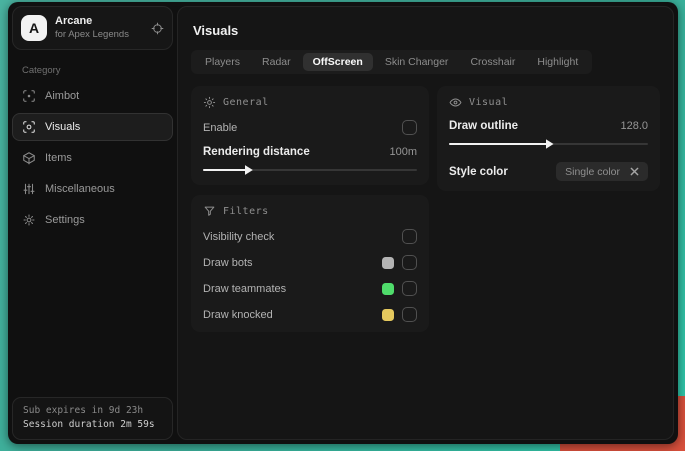  What do you see at coordinates (409, 288) in the screenshot?
I see `draw-teammates-checkbox` at bounding box center [409, 288].